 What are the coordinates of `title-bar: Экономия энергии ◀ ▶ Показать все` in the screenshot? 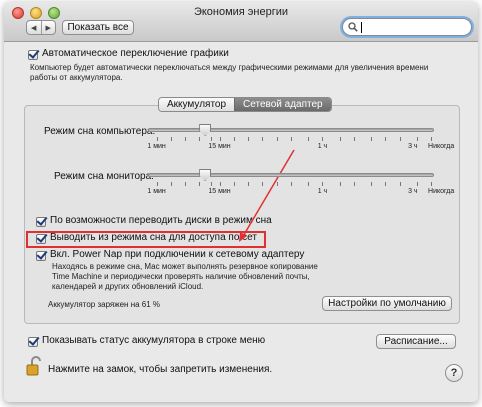 It's located at (241, 22).